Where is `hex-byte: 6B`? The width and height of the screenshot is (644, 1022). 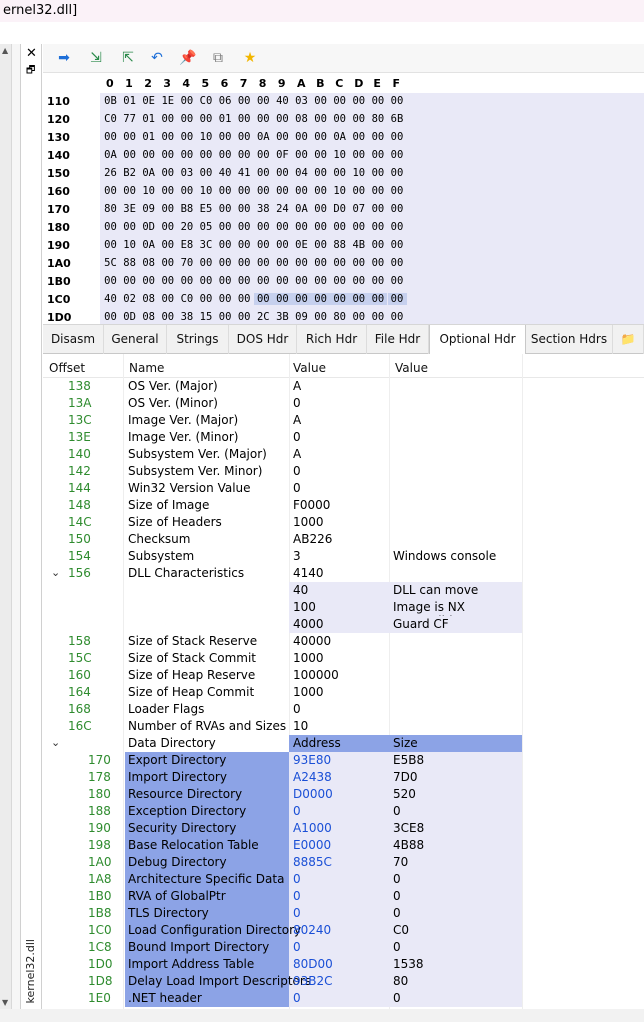
hex-byte: 6B is located at coordinates (397, 119).